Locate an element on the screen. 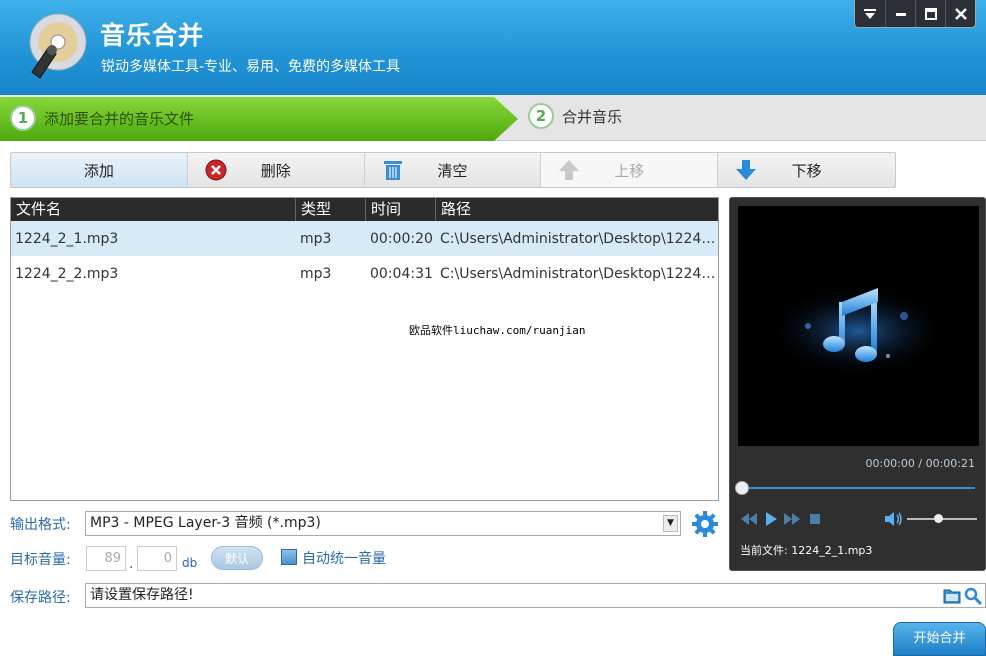  step-2-number: 2 is located at coordinates (541, 116).